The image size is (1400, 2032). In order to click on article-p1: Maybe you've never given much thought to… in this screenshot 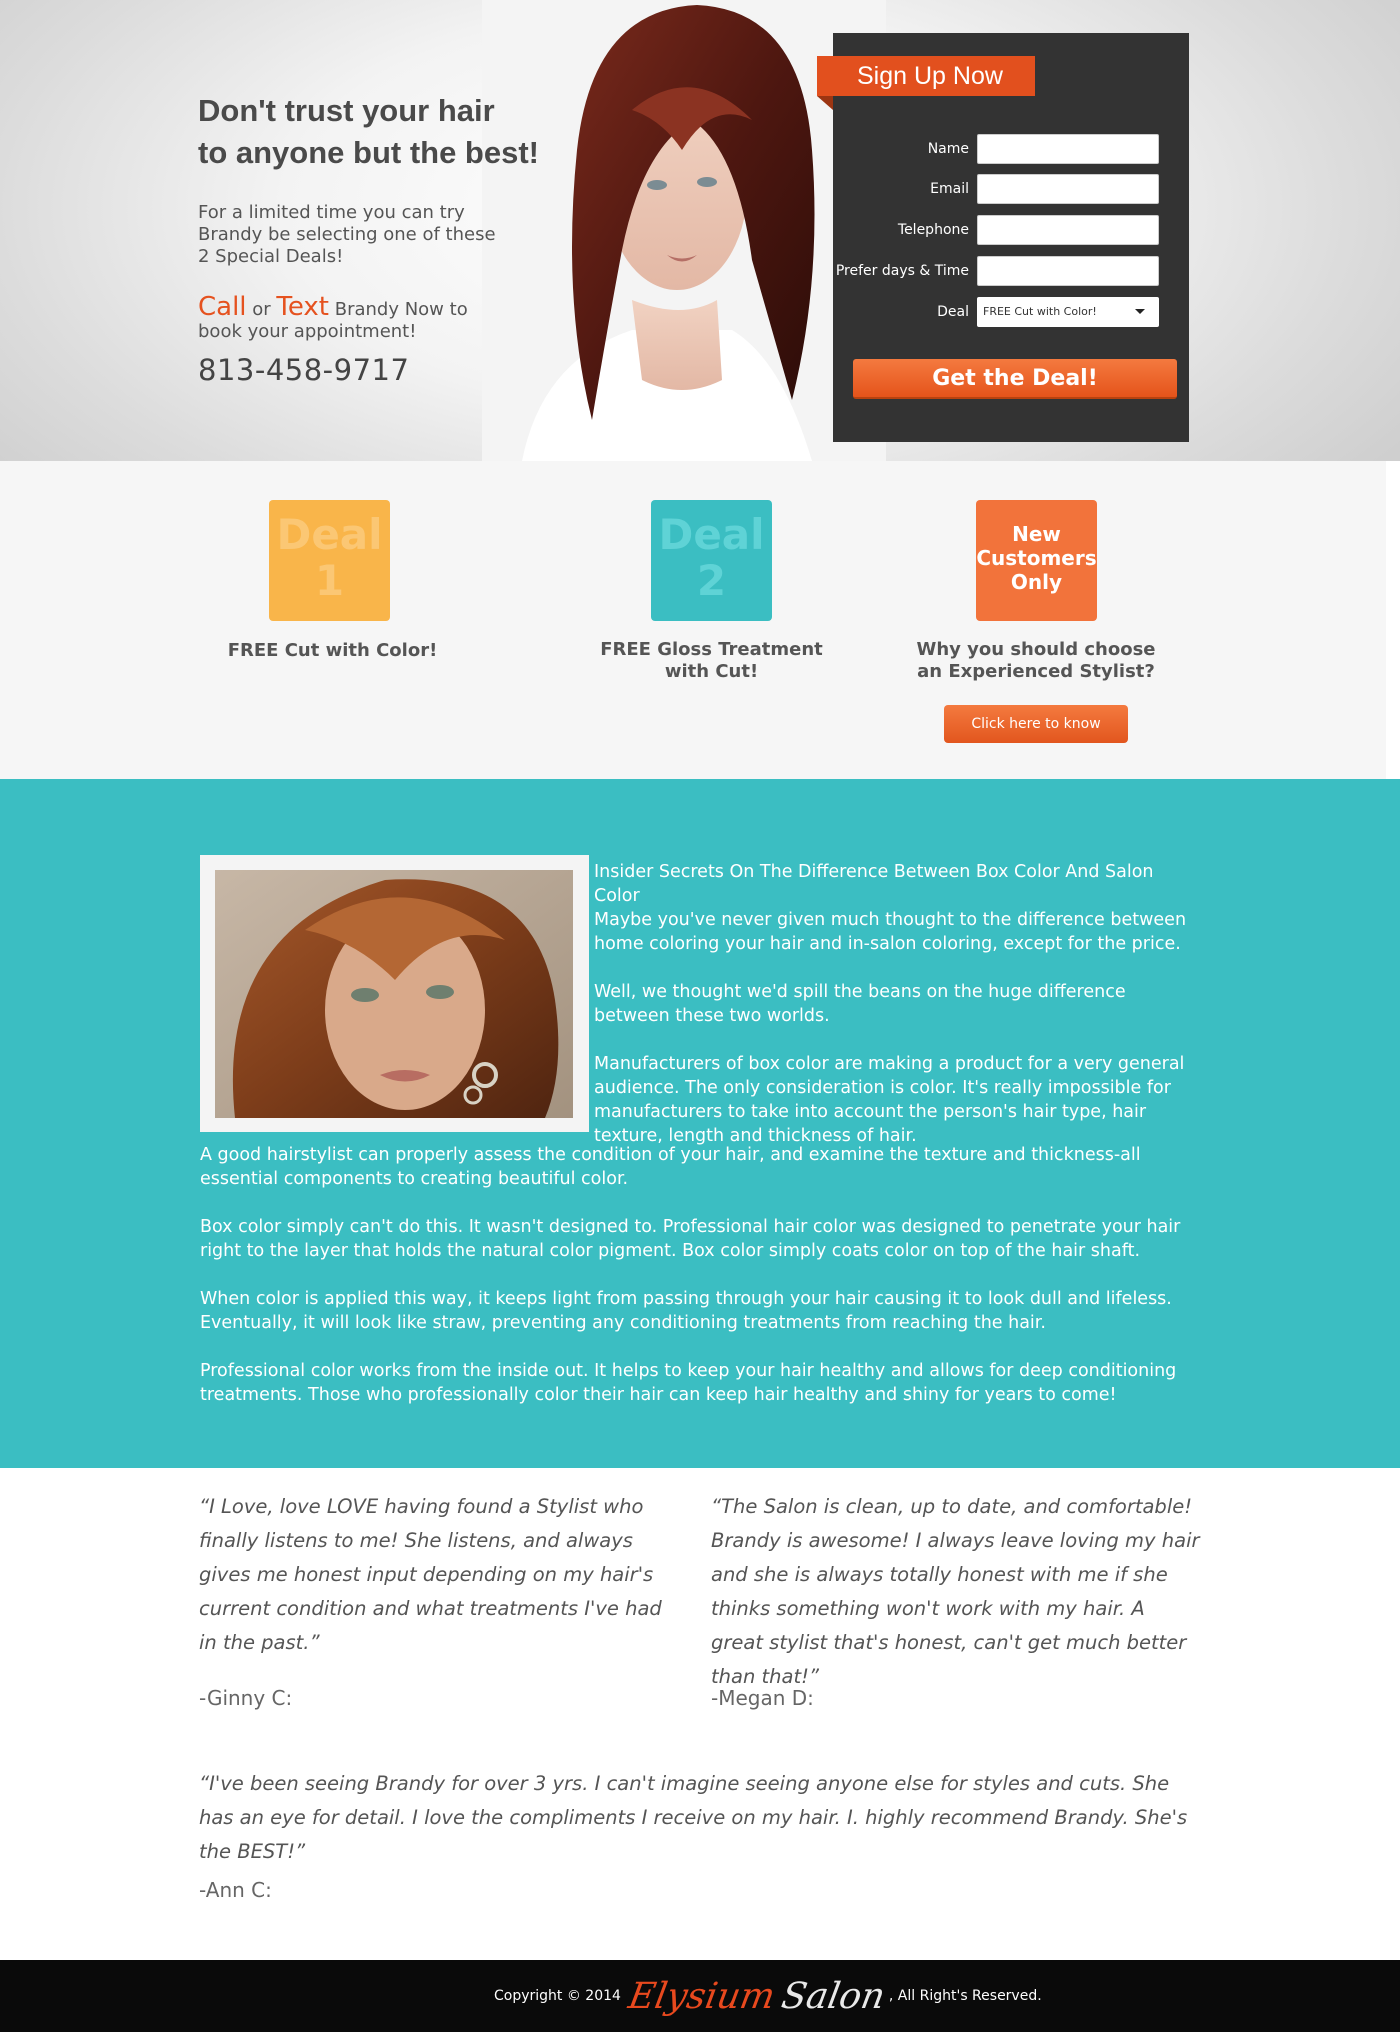, I will do `click(890, 932)`.